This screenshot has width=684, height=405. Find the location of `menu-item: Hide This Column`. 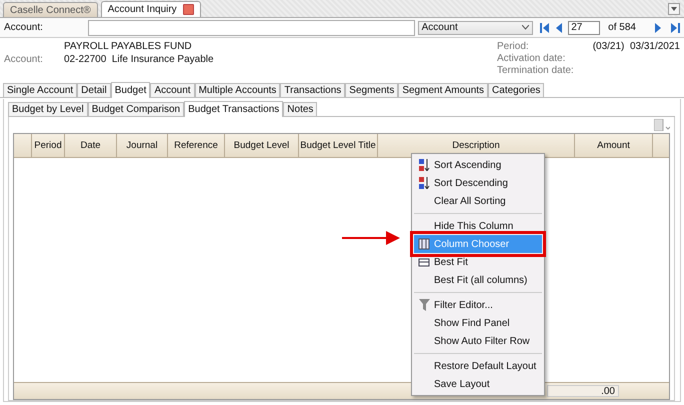

menu-item: Hide This Column is located at coordinates (478, 226).